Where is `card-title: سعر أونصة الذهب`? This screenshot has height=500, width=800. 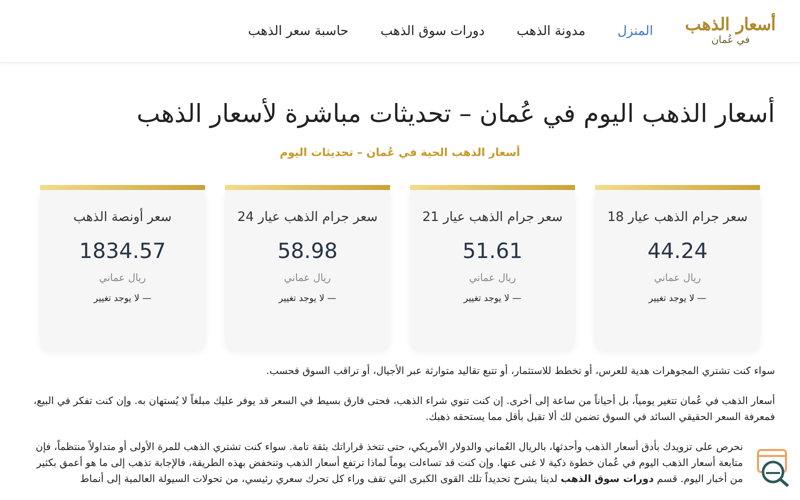
card-title: سعر أونصة الذهب is located at coordinates (122, 217).